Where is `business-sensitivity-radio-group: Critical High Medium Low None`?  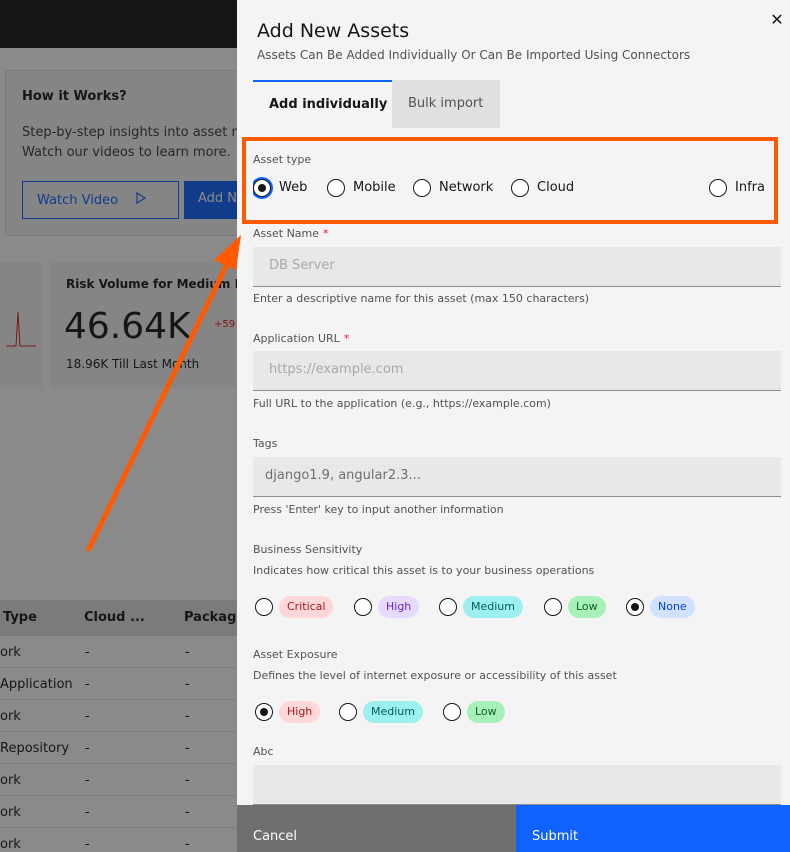
business-sensitivity-radio-group: Critical High Medium Low None is located at coordinates (517, 607).